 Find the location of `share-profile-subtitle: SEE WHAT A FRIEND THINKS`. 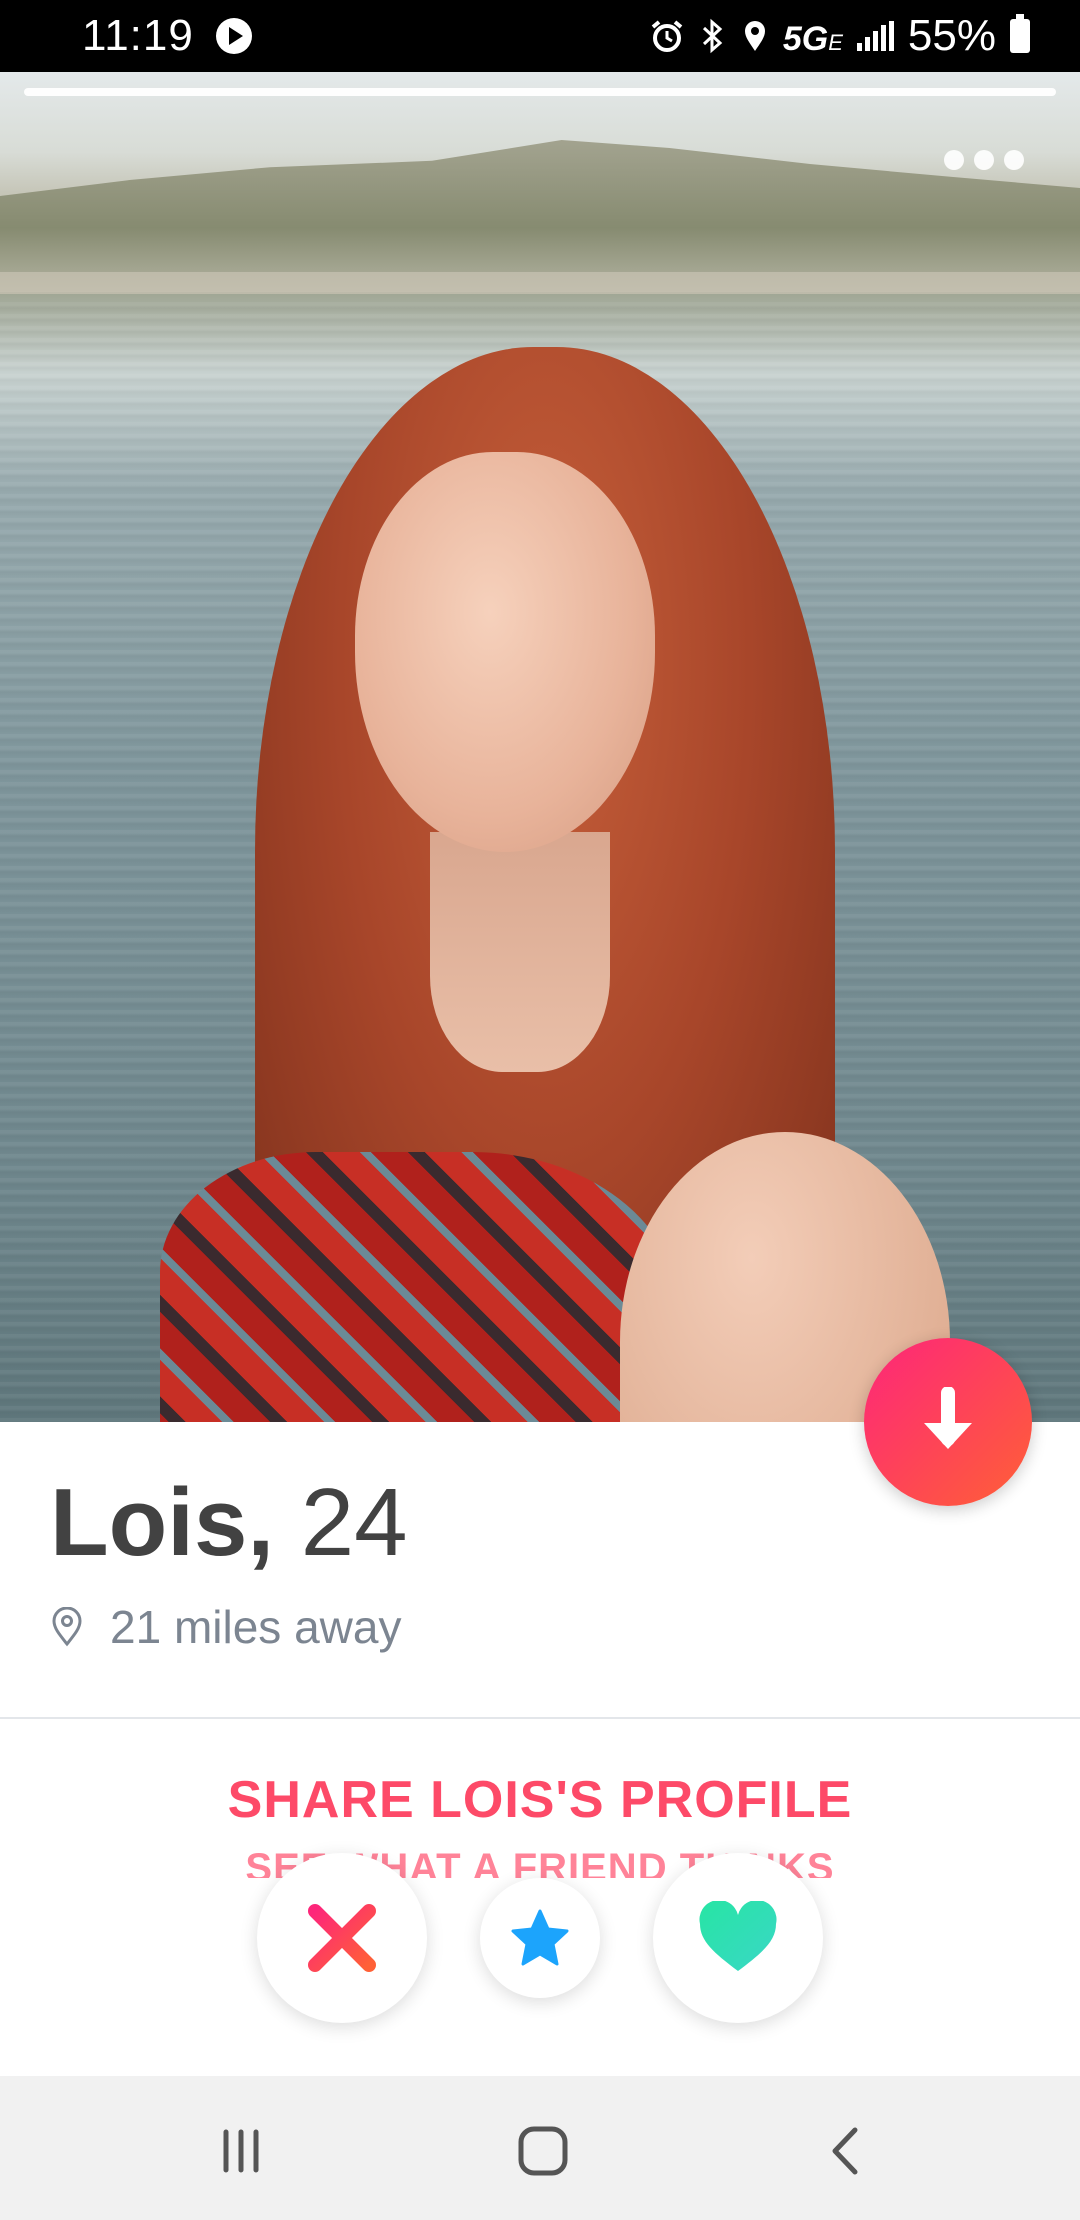

share-profile-subtitle: SEE WHAT A FRIEND THINKS is located at coordinates (540, 1863).